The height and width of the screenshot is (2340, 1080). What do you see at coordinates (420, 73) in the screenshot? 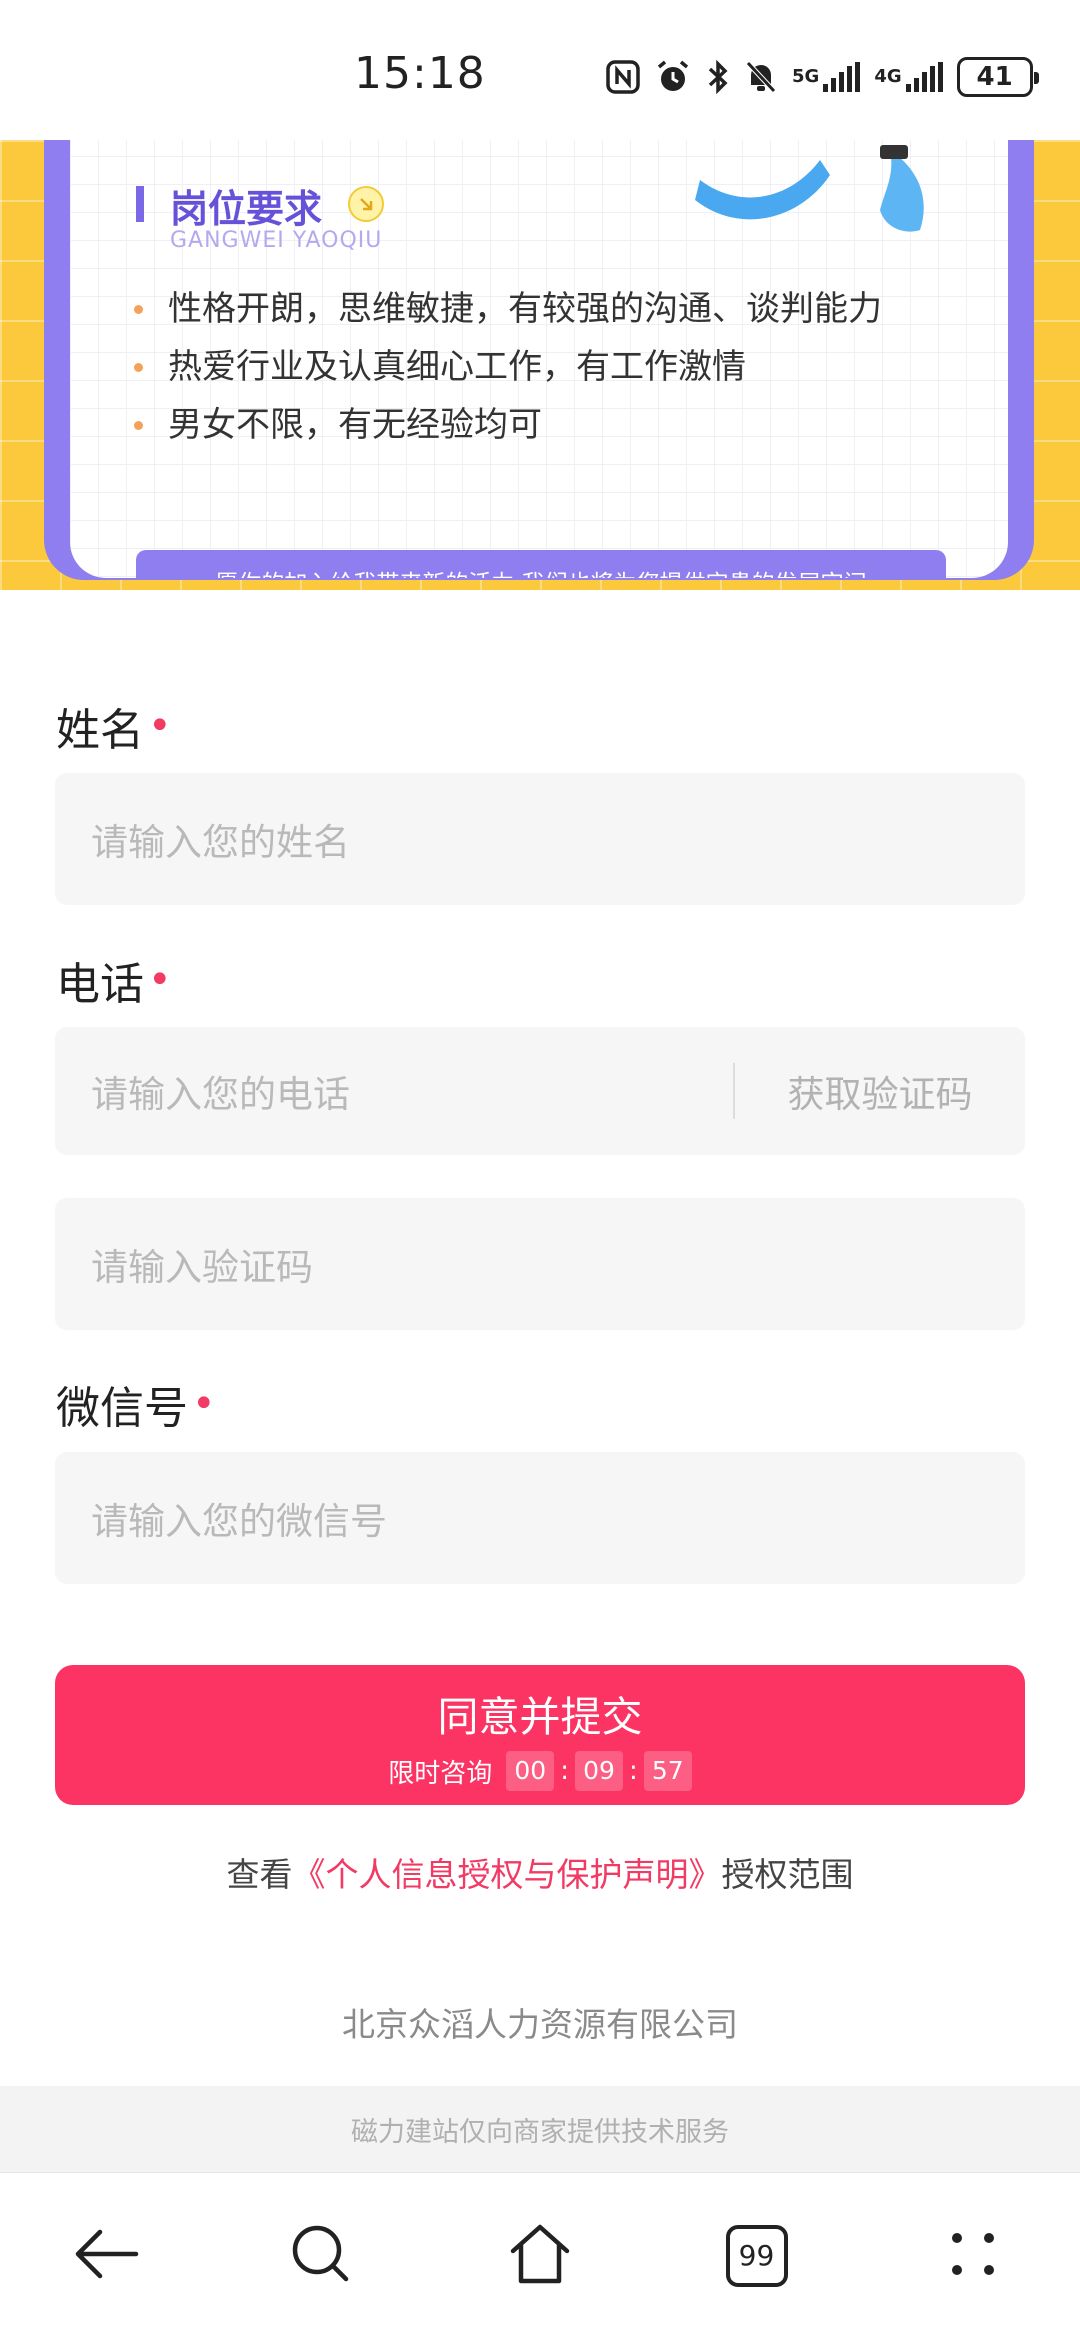
I see `status-time: 15:18` at bounding box center [420, 73].